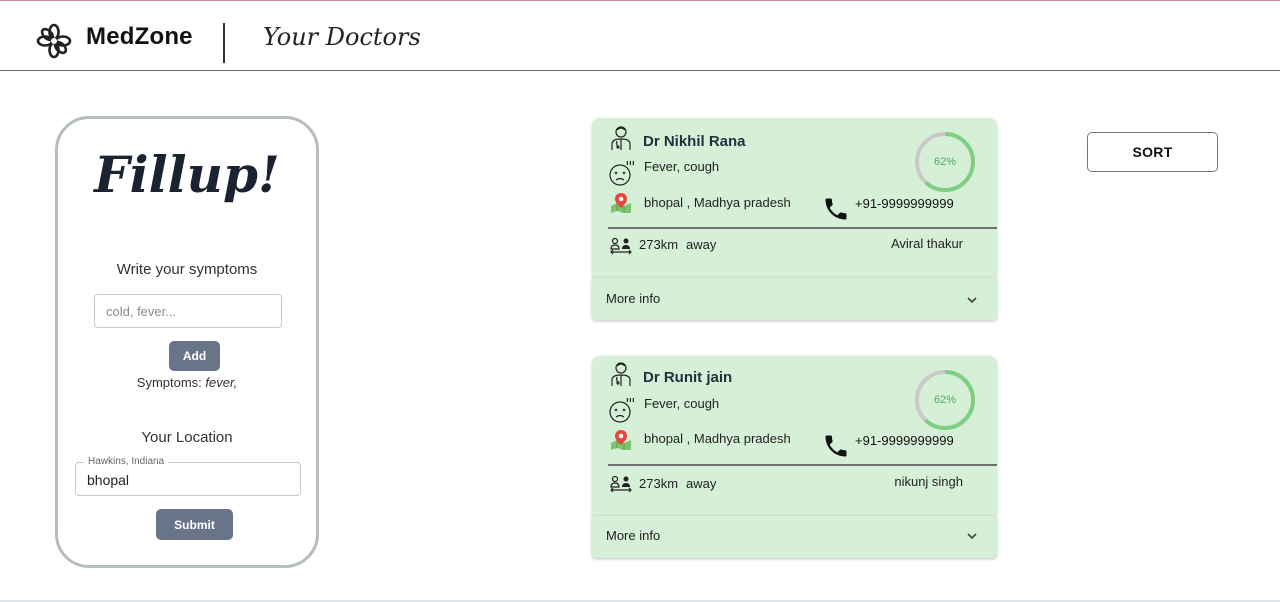 The height and width of the screenshot is (602, 1280). I want to click on location-field-legend: Hawkins, Indiana, so click(126, 461).